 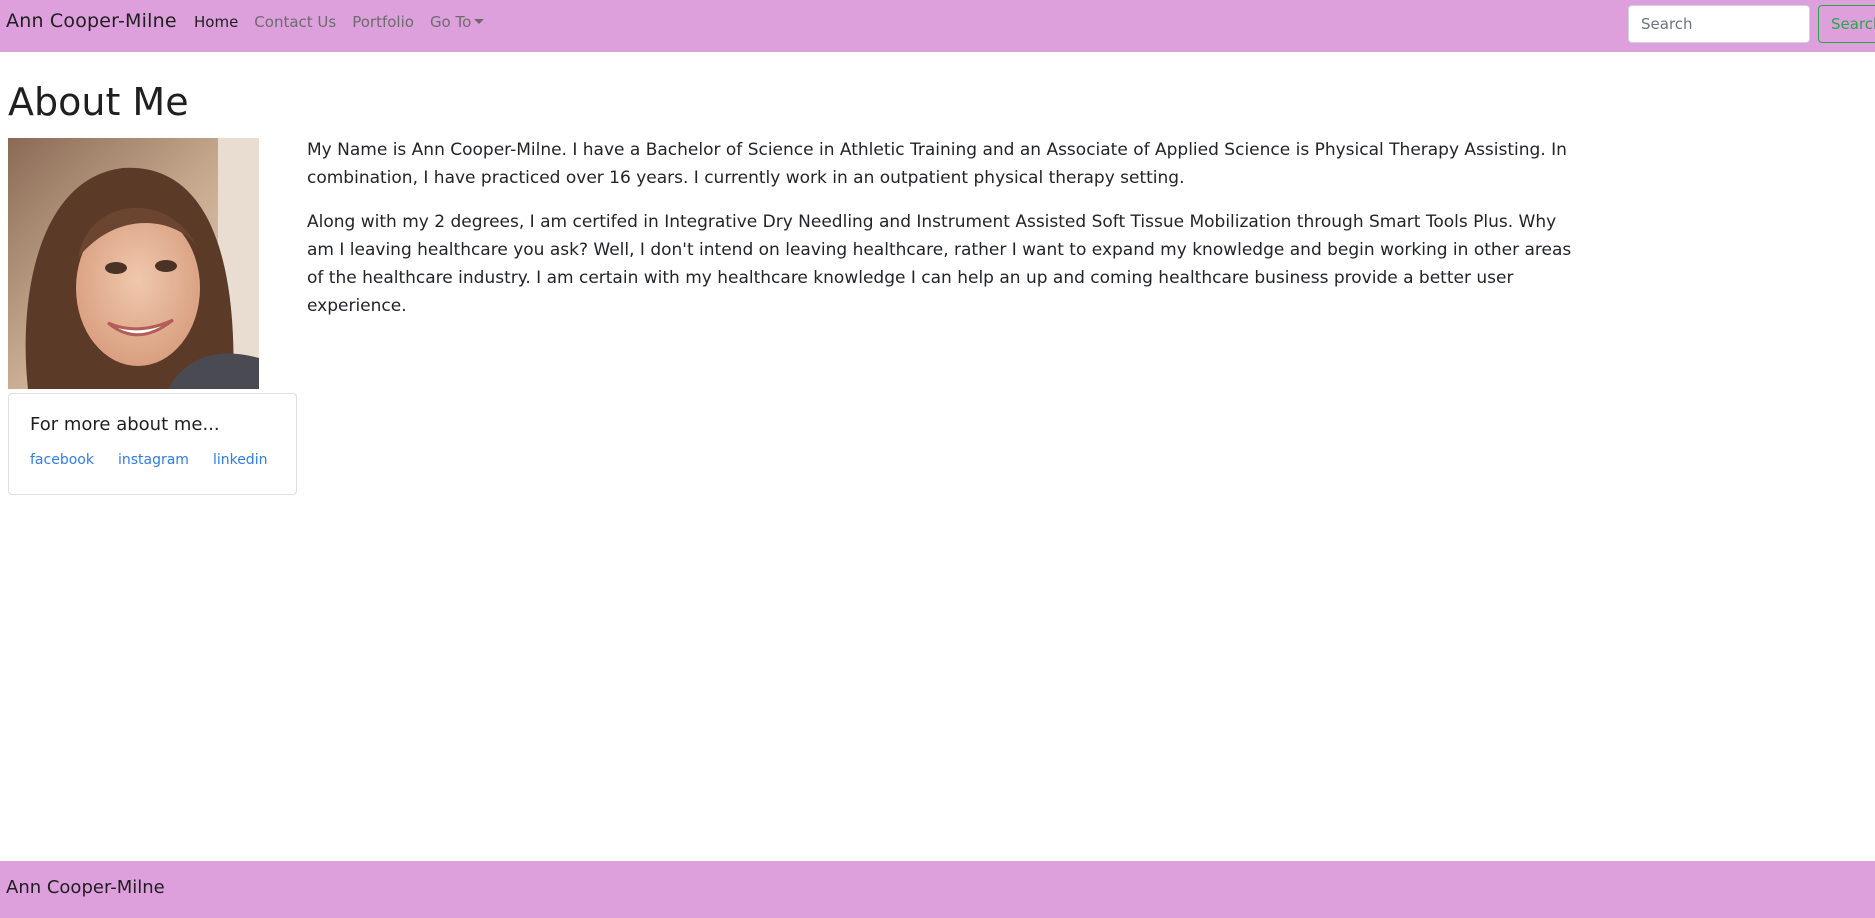 I want to click on linkedin-link: linkedin, so click(x=240, y=460).